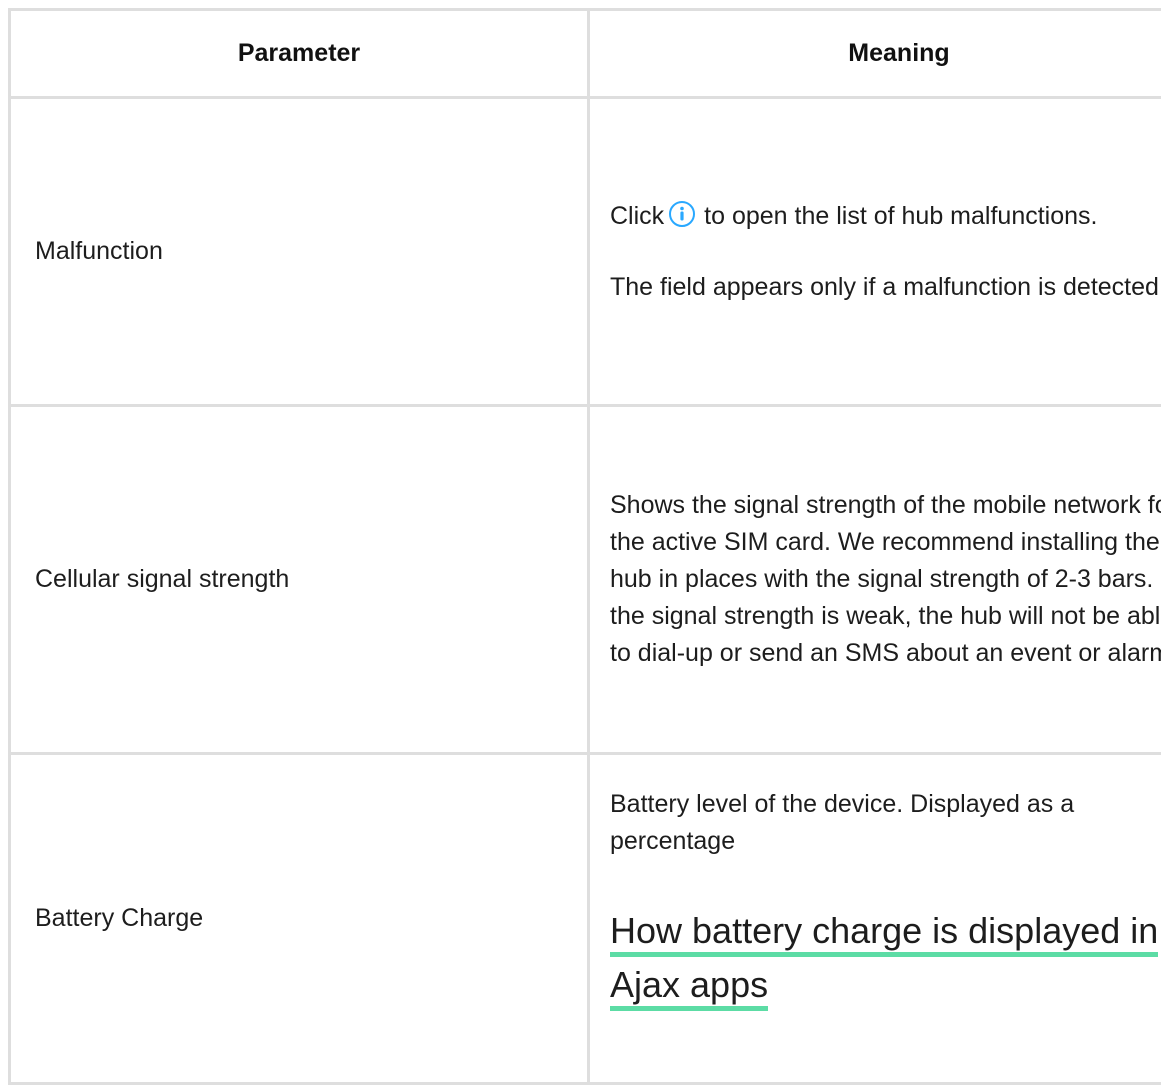 Image resolution: width=1161 pixels, height=1085 pixels. I want to click on info-icon, so click(682, 214).